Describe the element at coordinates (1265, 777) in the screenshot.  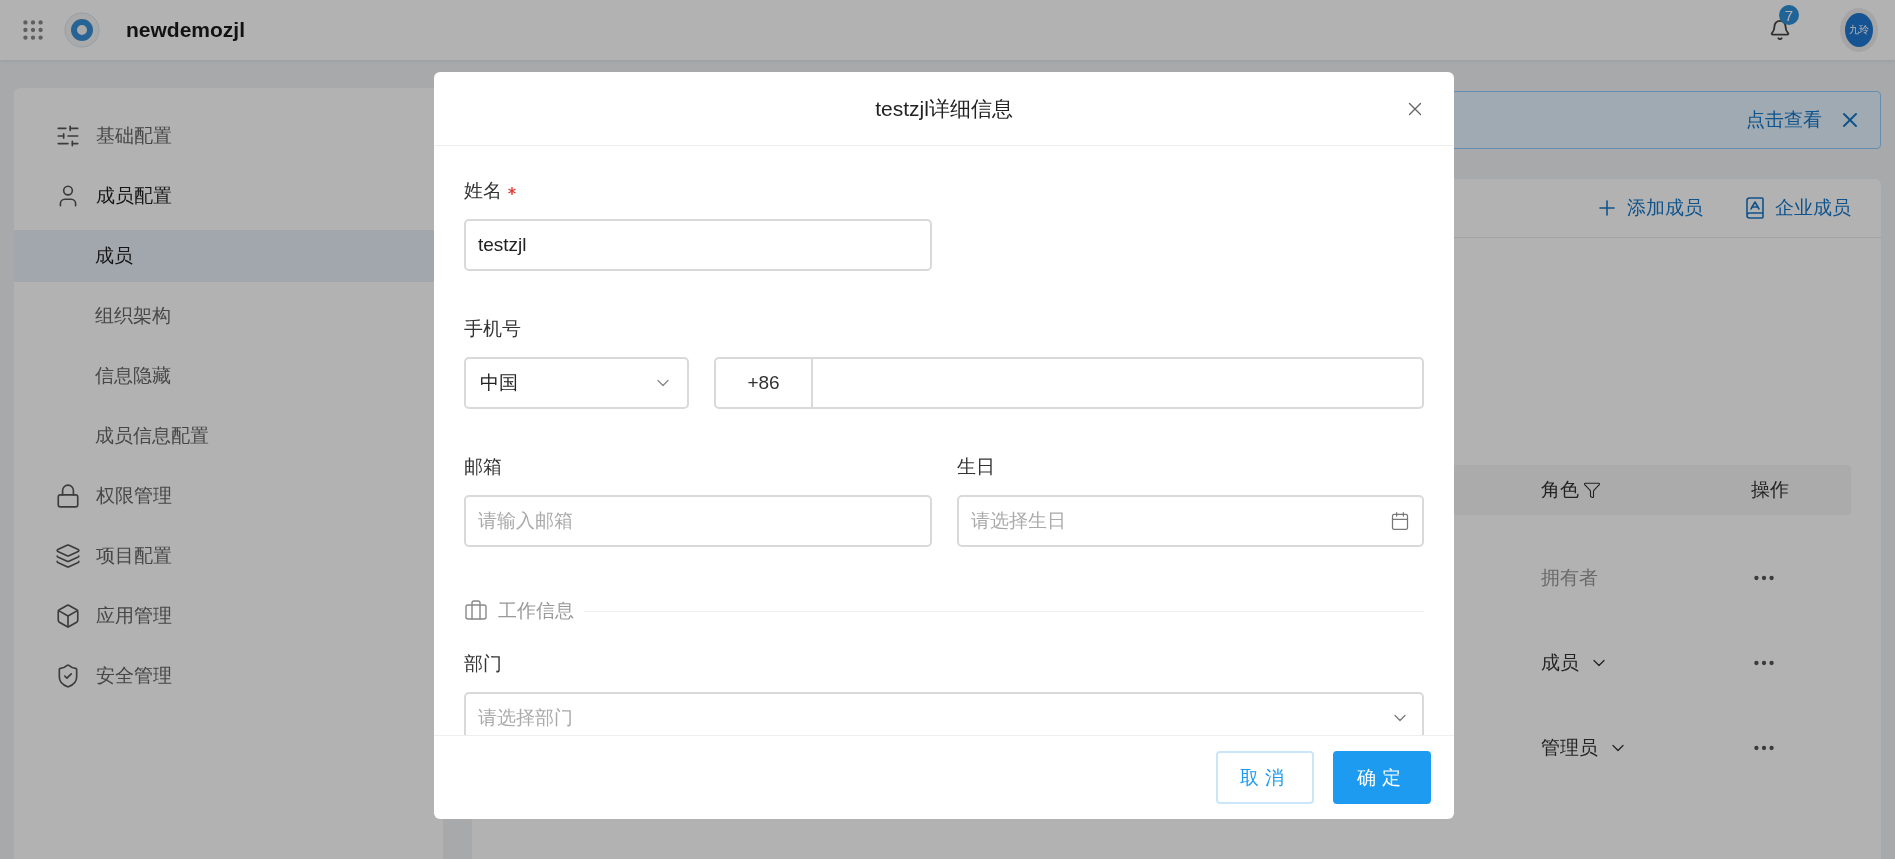
I see `cancel-button: 取消` at that location.